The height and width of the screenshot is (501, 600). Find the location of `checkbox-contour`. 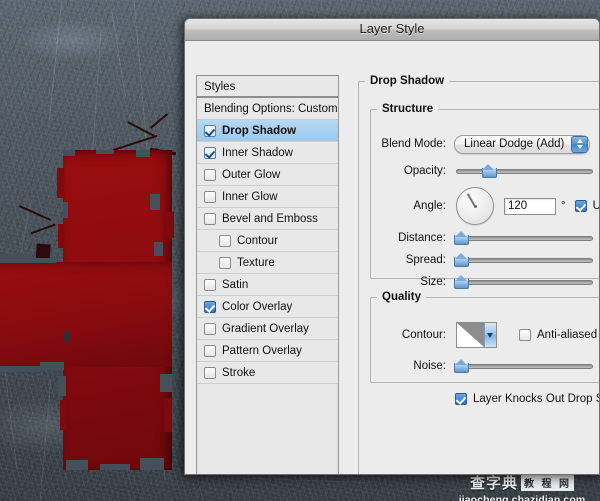

checkbox-contour is located at coordinates (225, 240).